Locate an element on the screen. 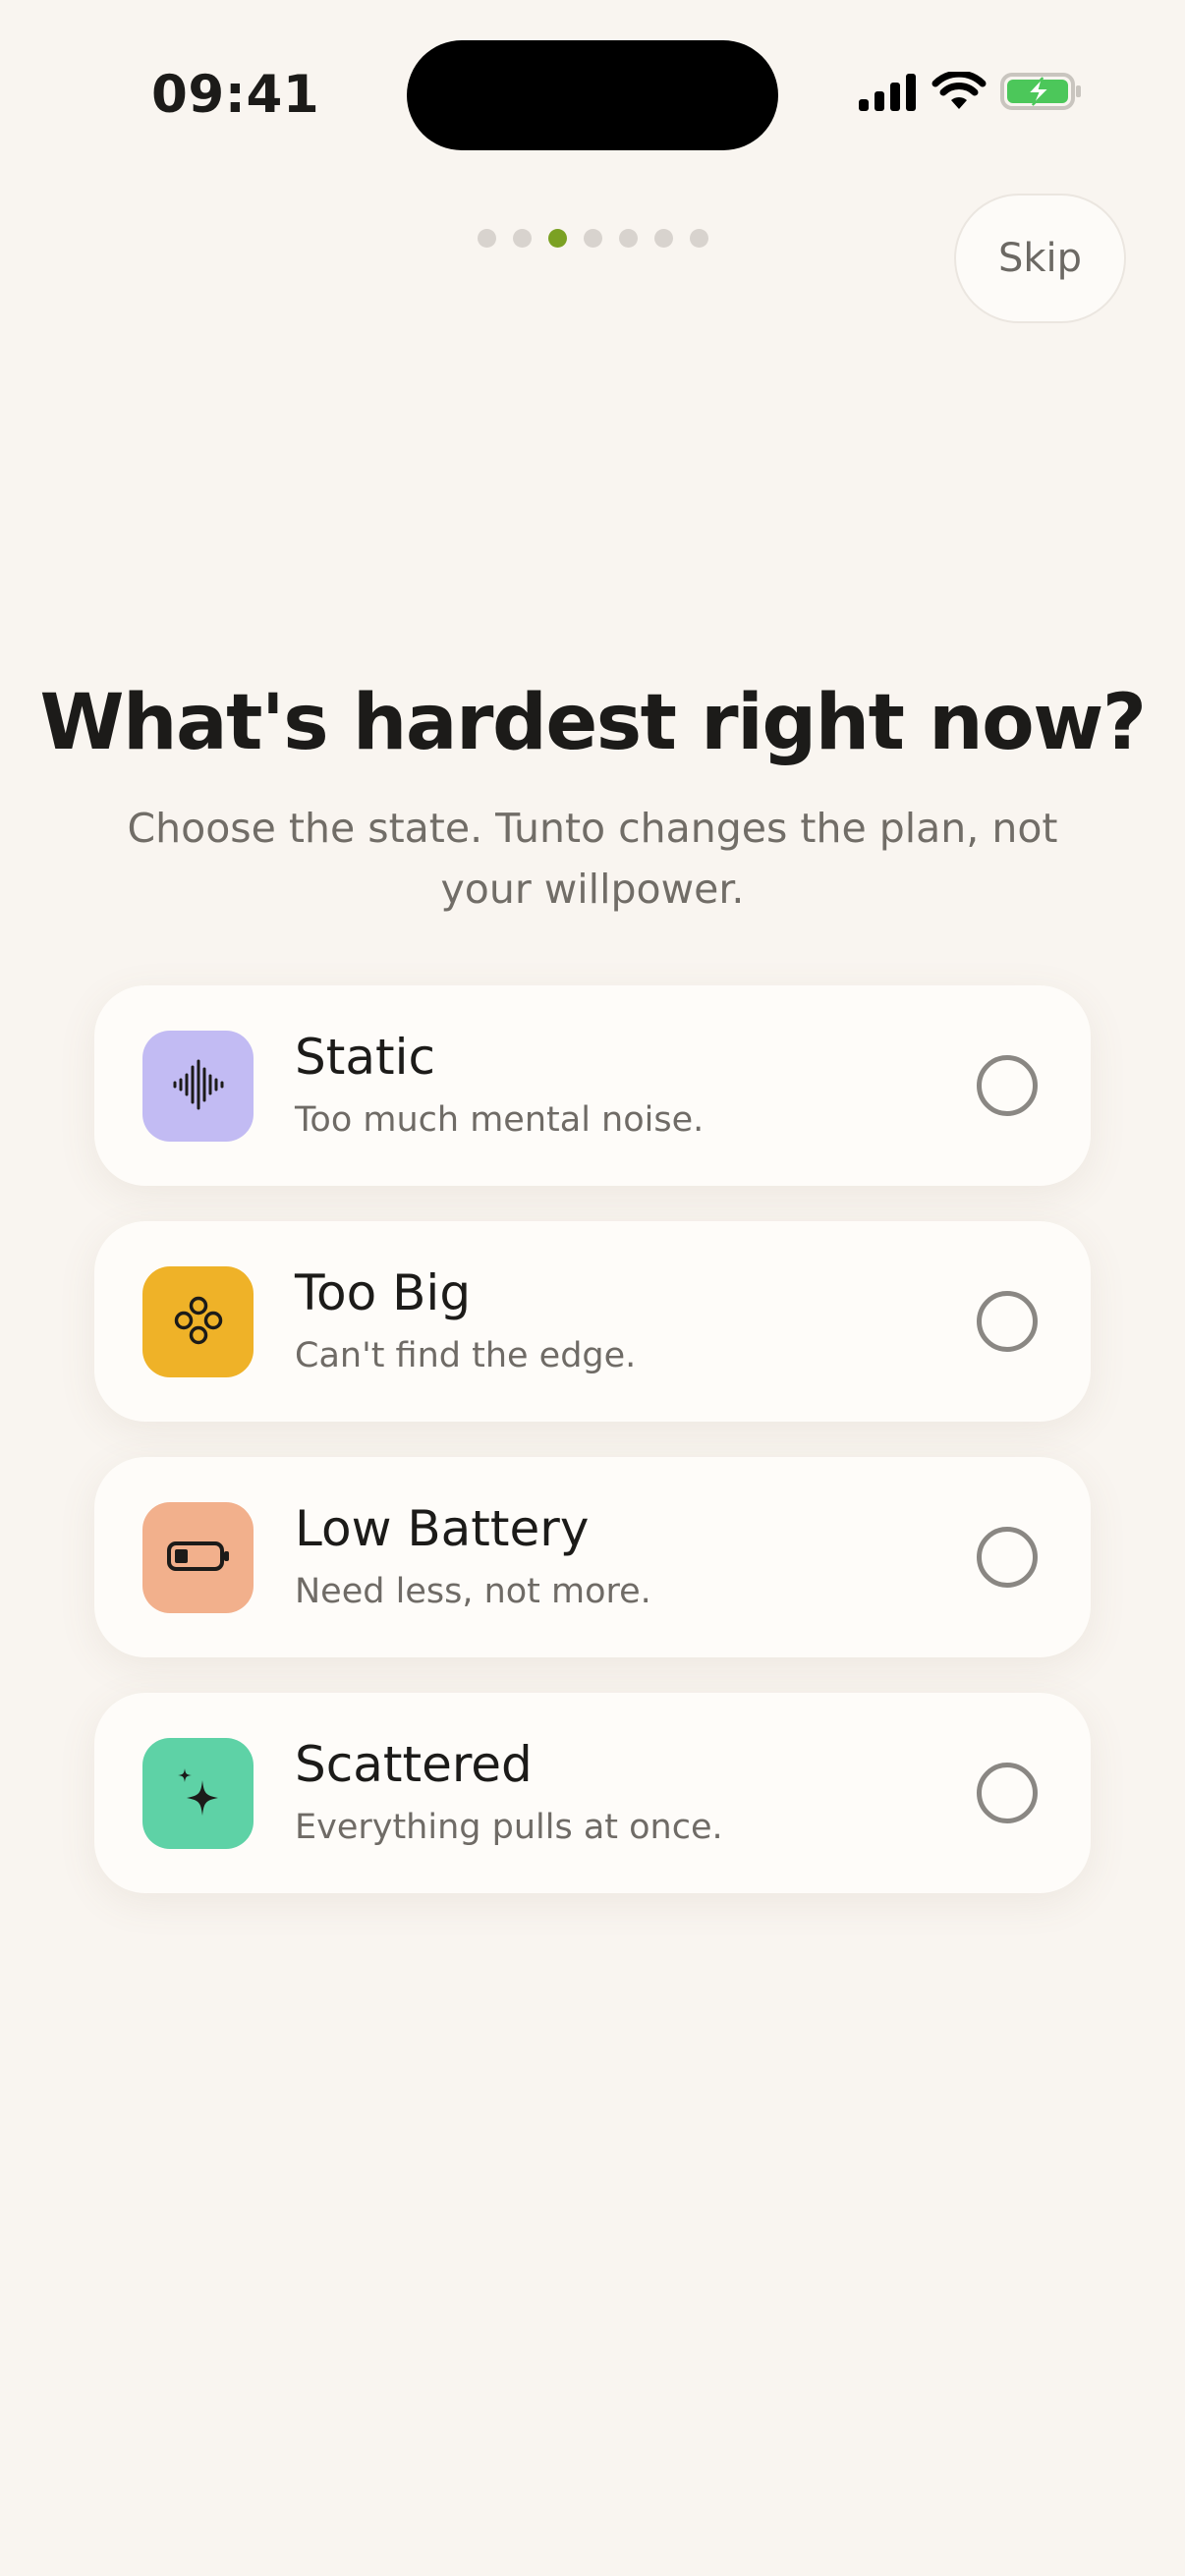 Image resolution: width=1185 pixels, height=2576 pixels. page-title: What's hardest right now? is located at coordinates (593, 723).